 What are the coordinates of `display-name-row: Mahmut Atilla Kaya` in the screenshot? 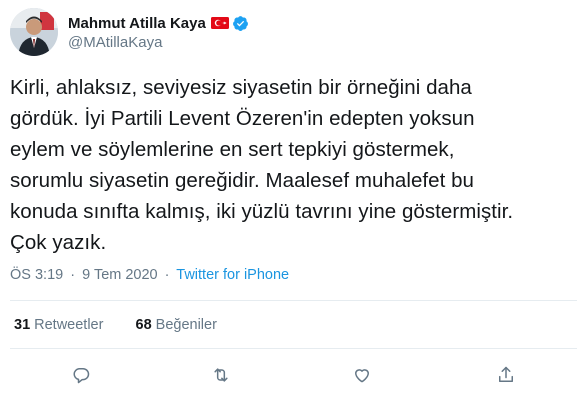 It's located at (158, 23).